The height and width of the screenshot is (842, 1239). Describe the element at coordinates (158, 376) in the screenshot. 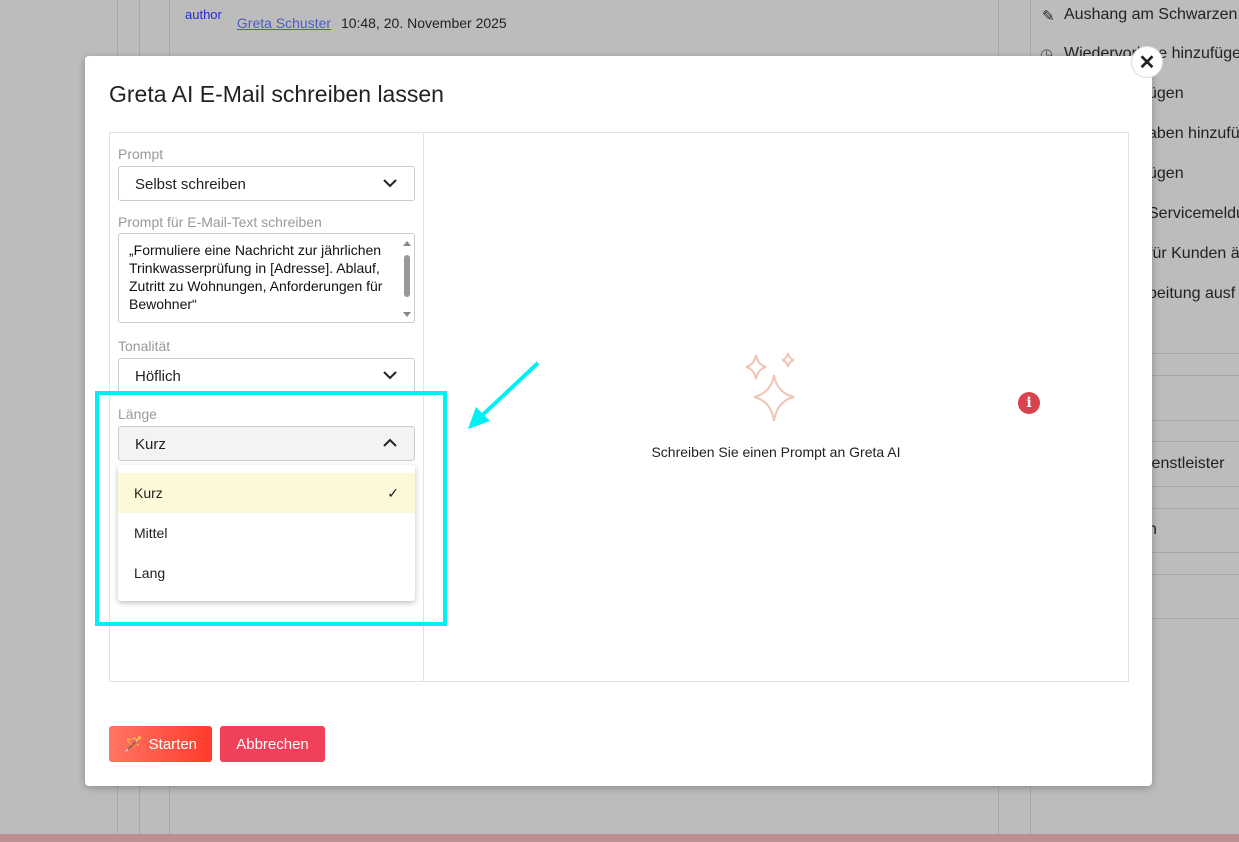

I see `tone-select-value: Höflich` at that location.